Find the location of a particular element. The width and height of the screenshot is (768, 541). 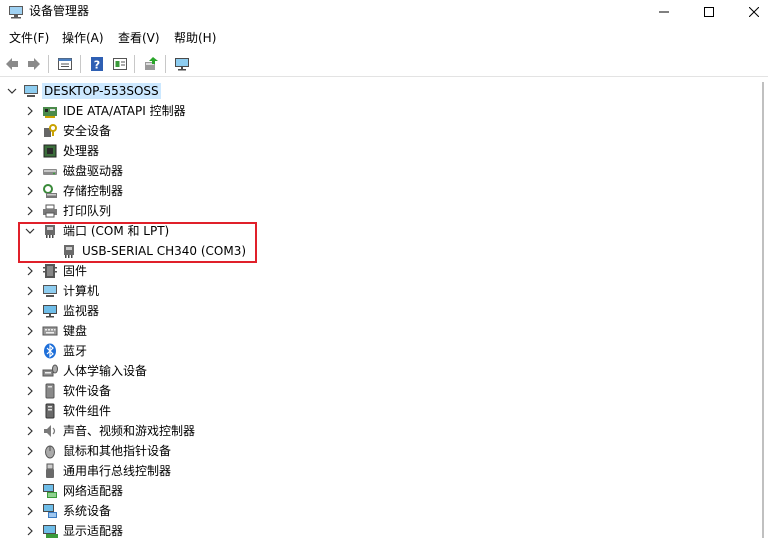

mouse-icon is located at coordinates (50, 451).